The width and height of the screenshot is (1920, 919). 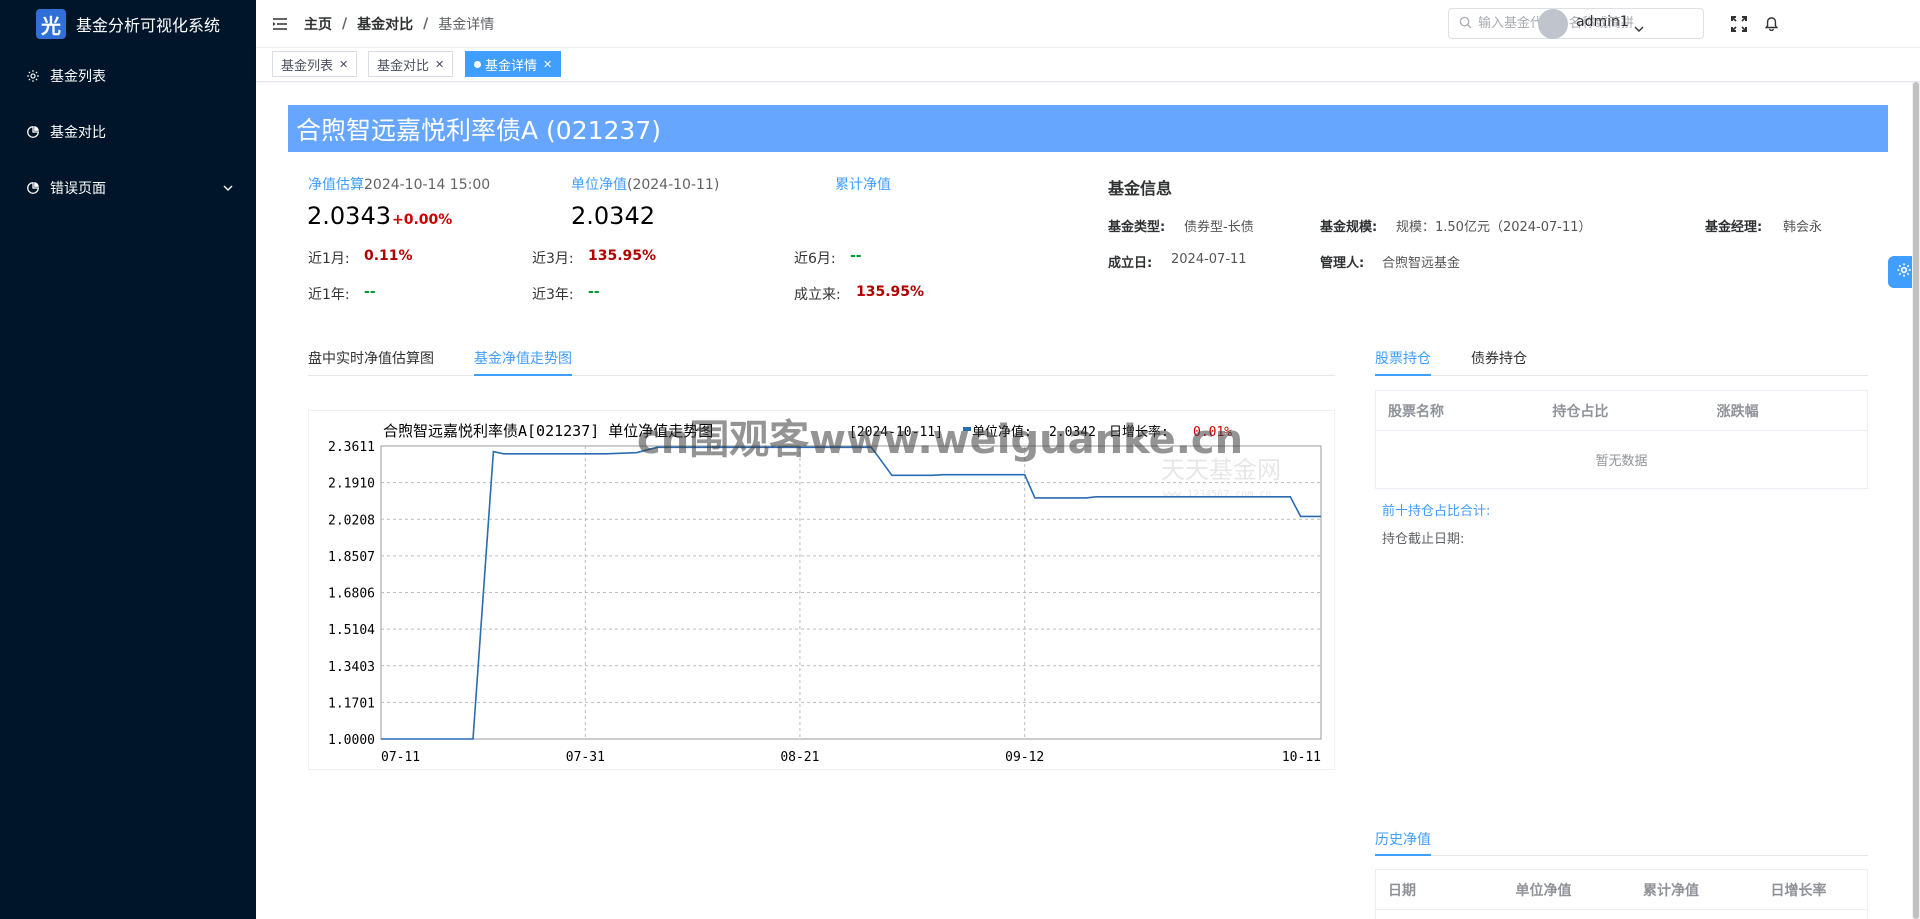 What do you see at coordinates (351, 667) in the screenshot?
I see `y-tick-label: 1.3403` at bounding box center [351, 667].